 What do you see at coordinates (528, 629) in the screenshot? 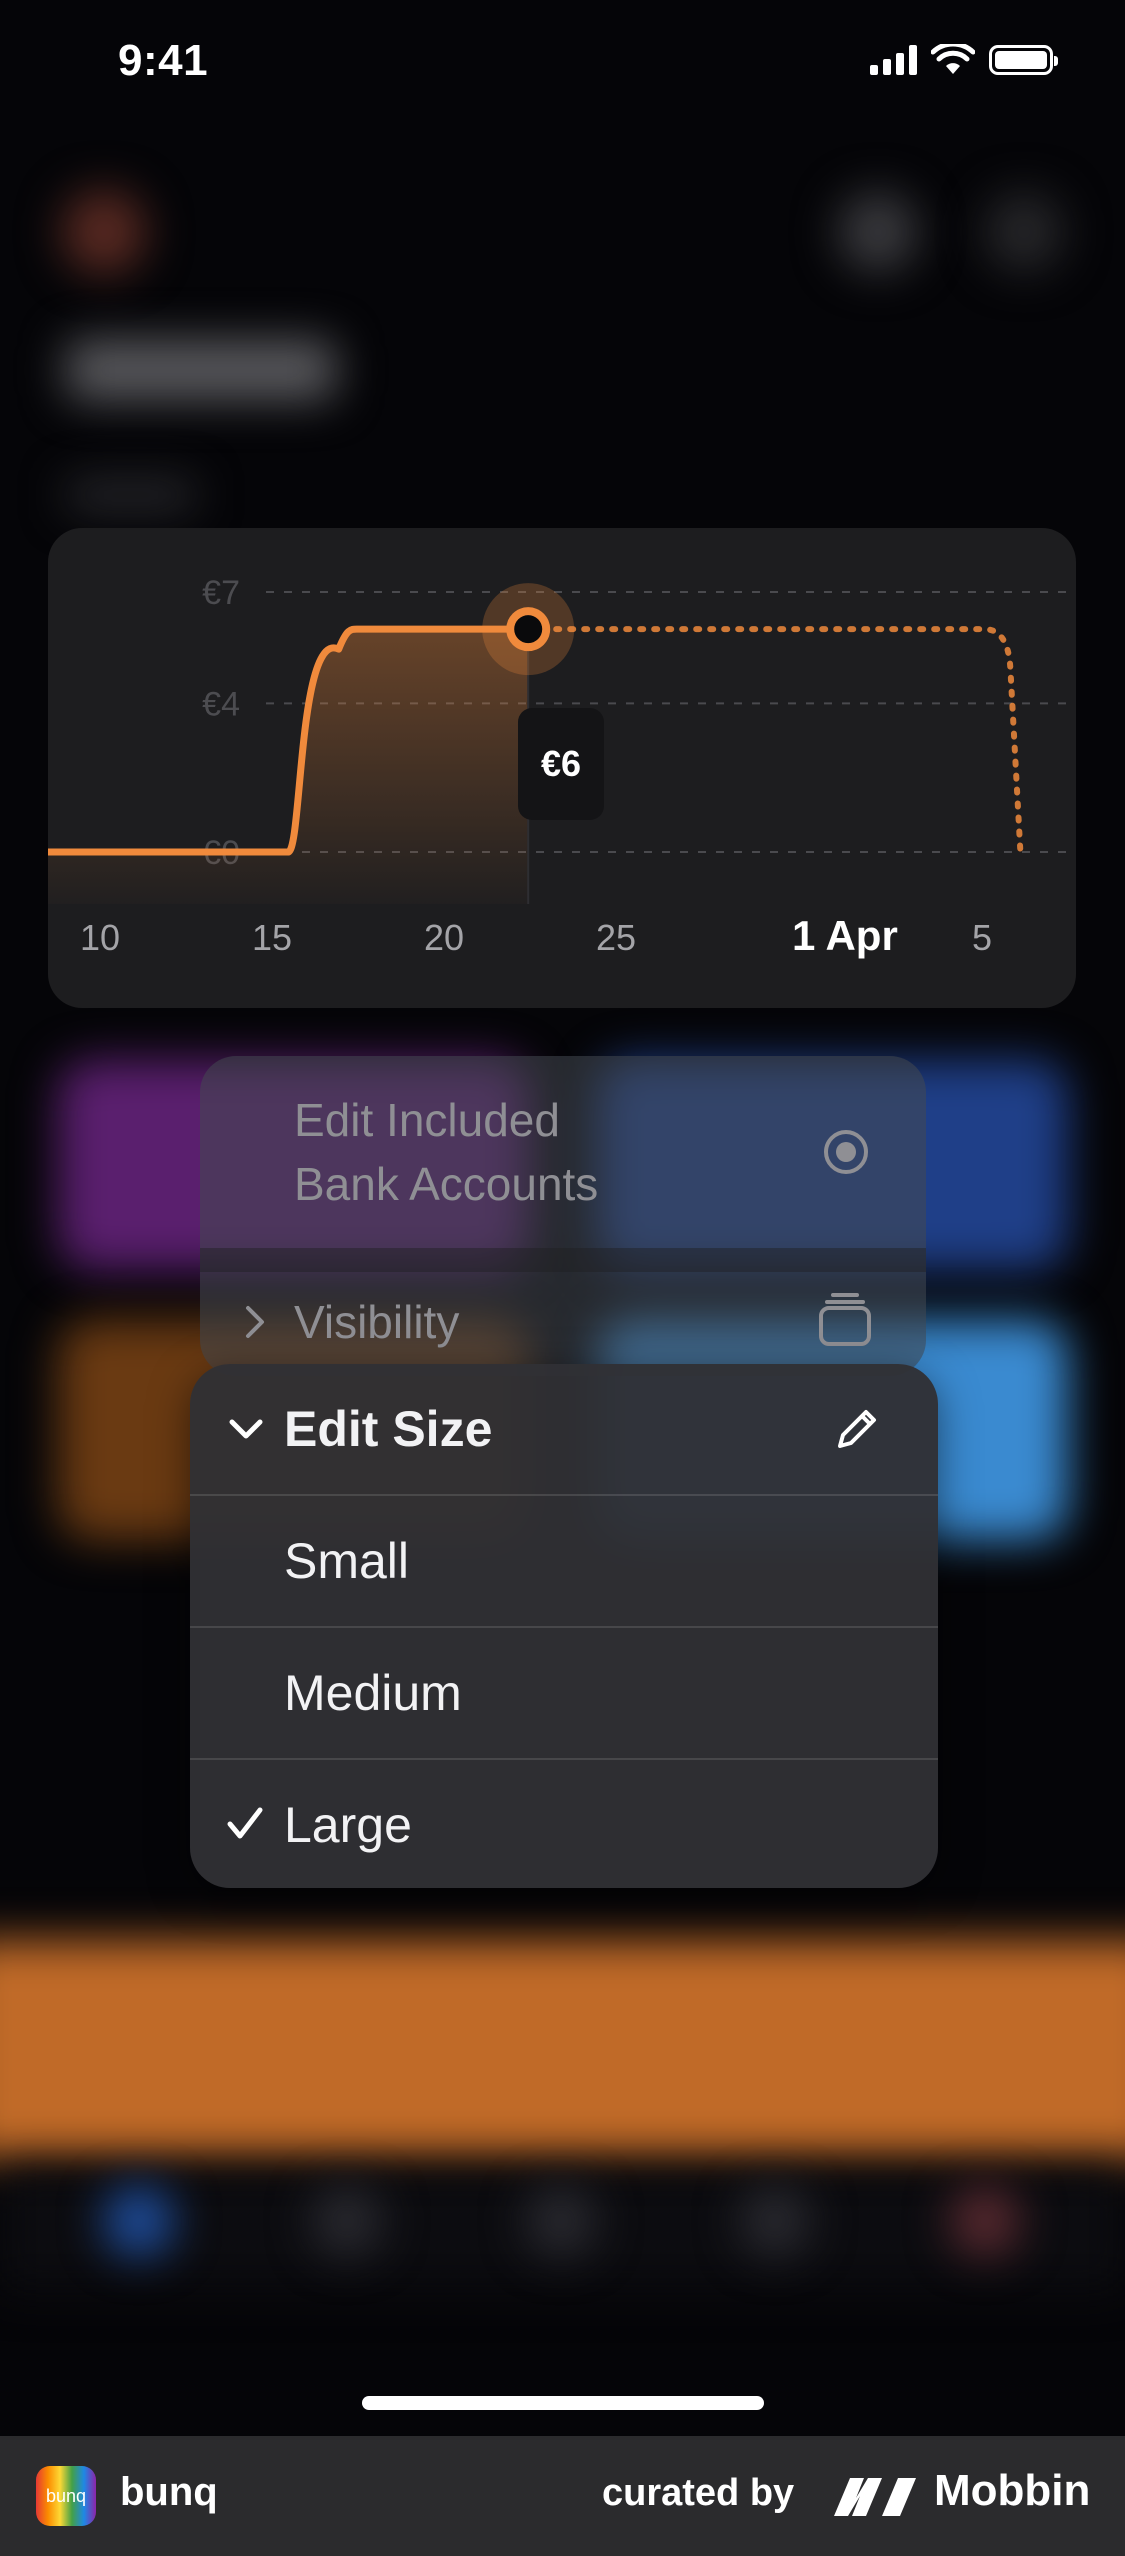
I see `selected-point` at bounding box center [528, 629].